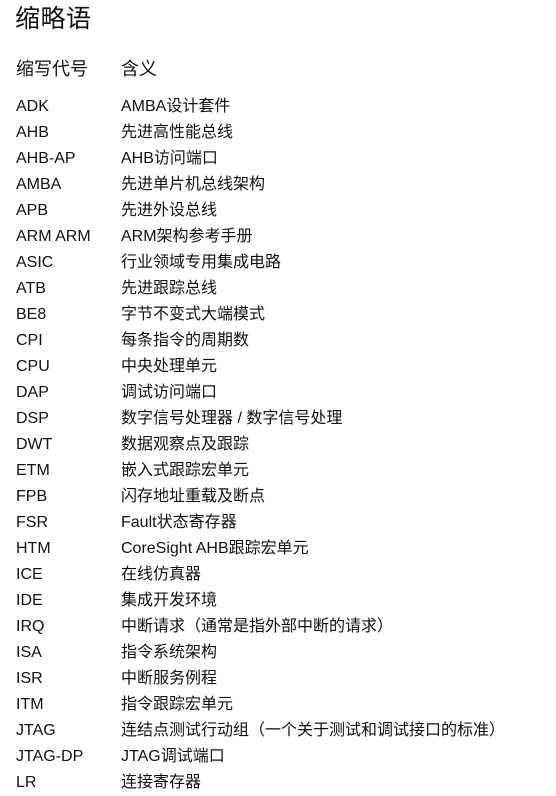 This screenshot has height=796, width=556. I want to click on abbreviation-code: LR, so click(26, 782).